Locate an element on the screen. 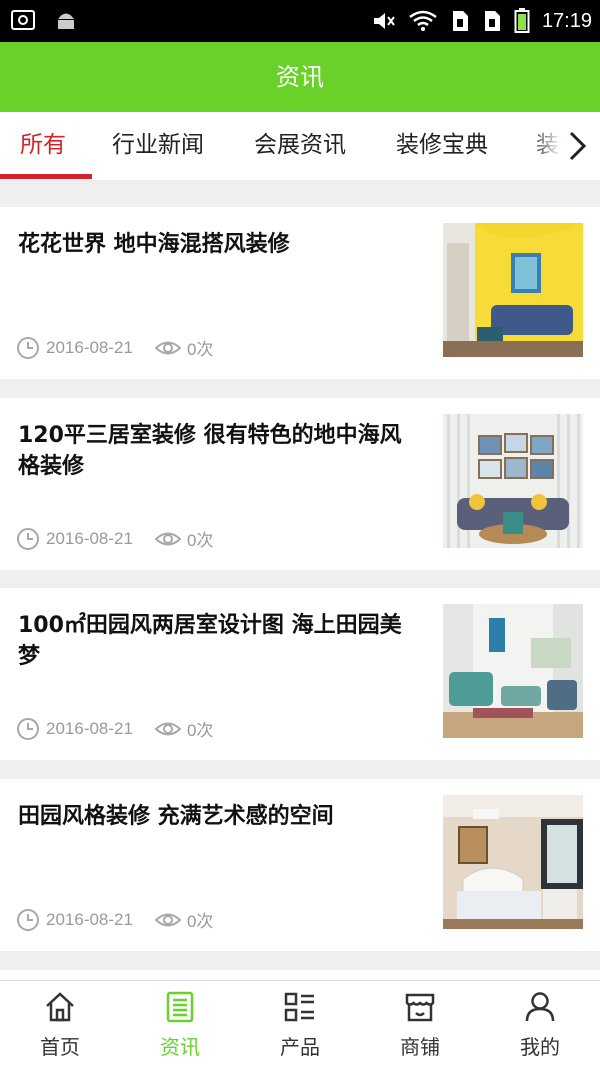  app-header: 资讯 is located at coordinates (300, 77).